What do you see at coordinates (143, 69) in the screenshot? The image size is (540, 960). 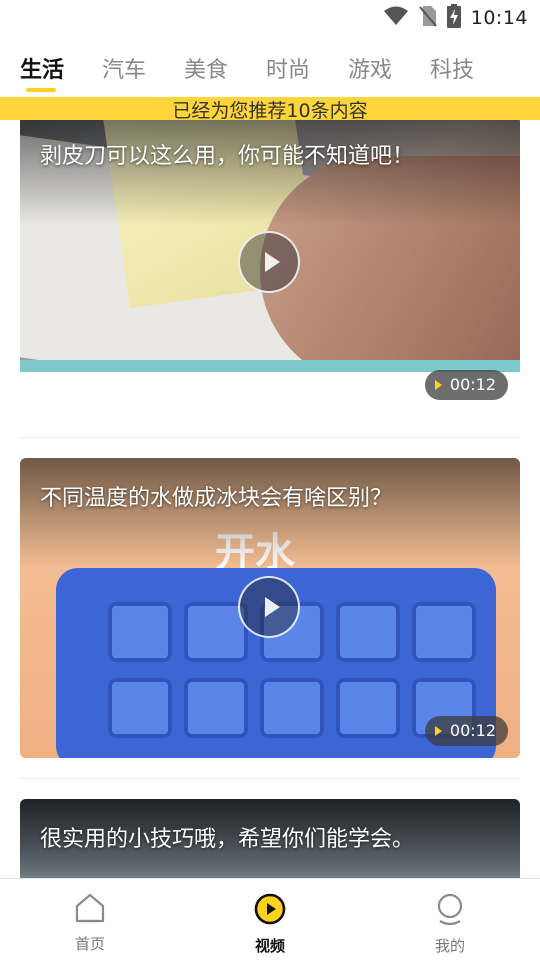 I see `tab-cars: 汽车` at bounding box center [143, 69].